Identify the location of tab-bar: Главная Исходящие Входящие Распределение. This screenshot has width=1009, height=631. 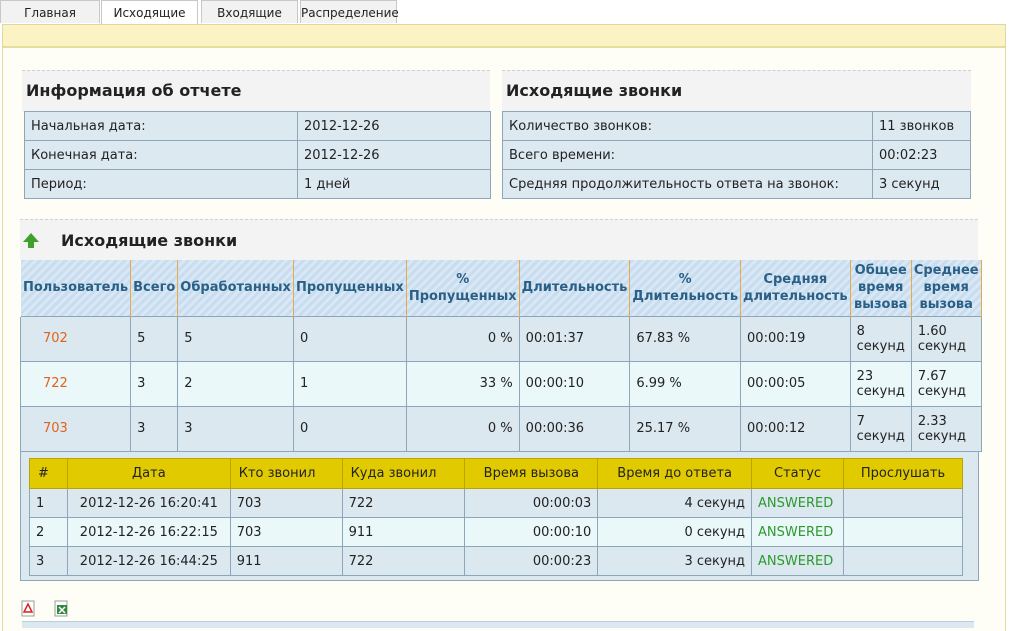
(504, 12).